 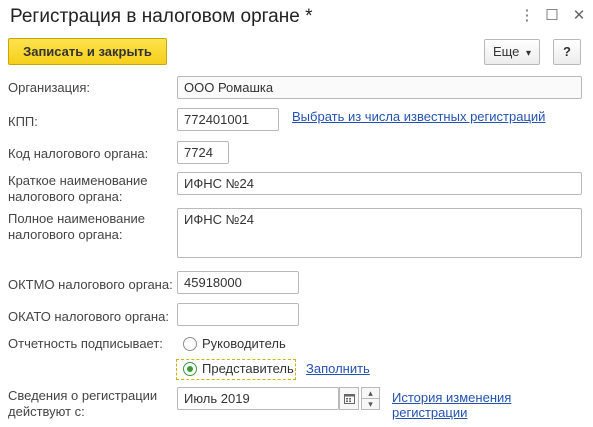 What do you see at coordinates (506, 51) in the screenshot?
I see `more-button-label: Еще` at bounding box center [506, 51].